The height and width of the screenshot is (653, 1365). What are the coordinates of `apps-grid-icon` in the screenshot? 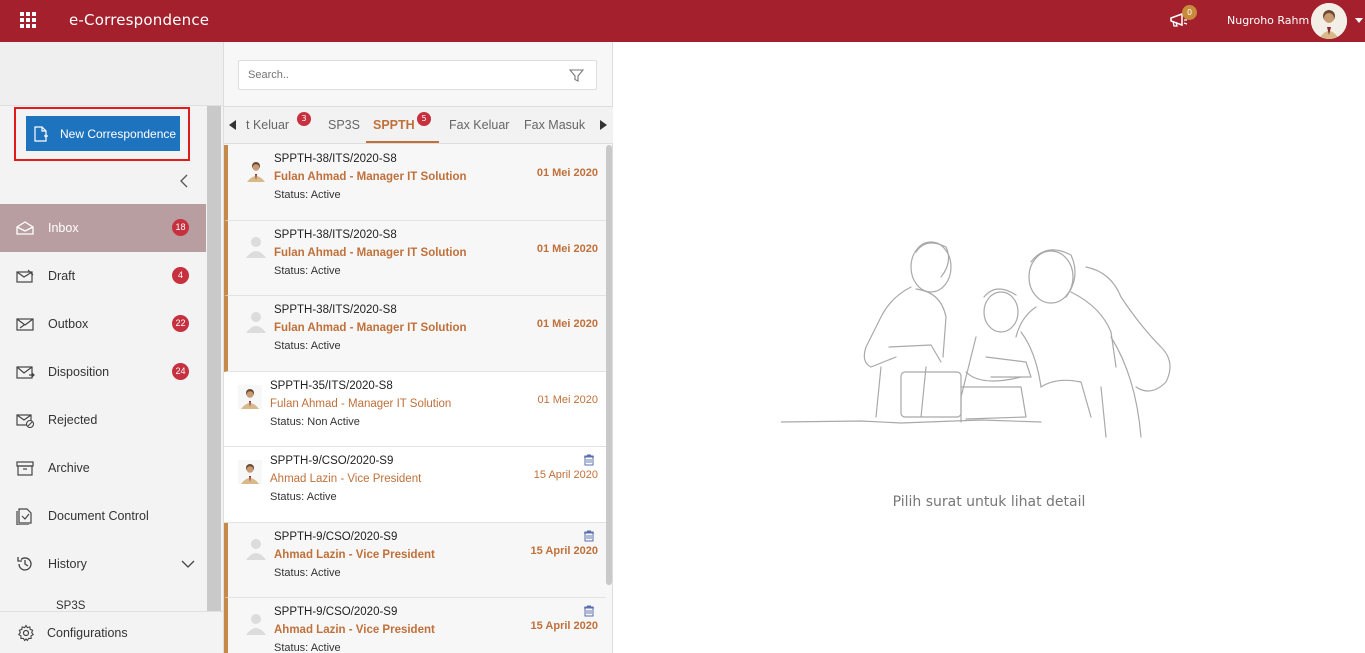 It's located at (28, 20).